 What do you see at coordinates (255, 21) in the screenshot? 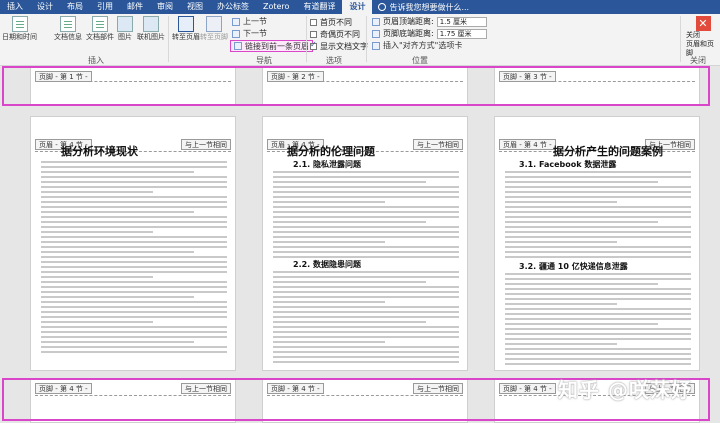
I see `prev-section-label: 上一节` at bounding box center [255, 21].